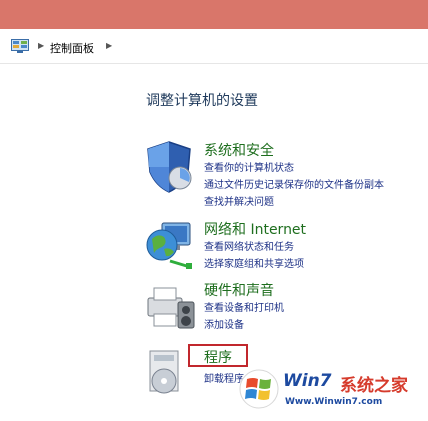  What do you see at coordinates (249, 245) in the screenshot?
I see `link-network-status: 查看网络状态和任务` at bounding box center [249, 245].